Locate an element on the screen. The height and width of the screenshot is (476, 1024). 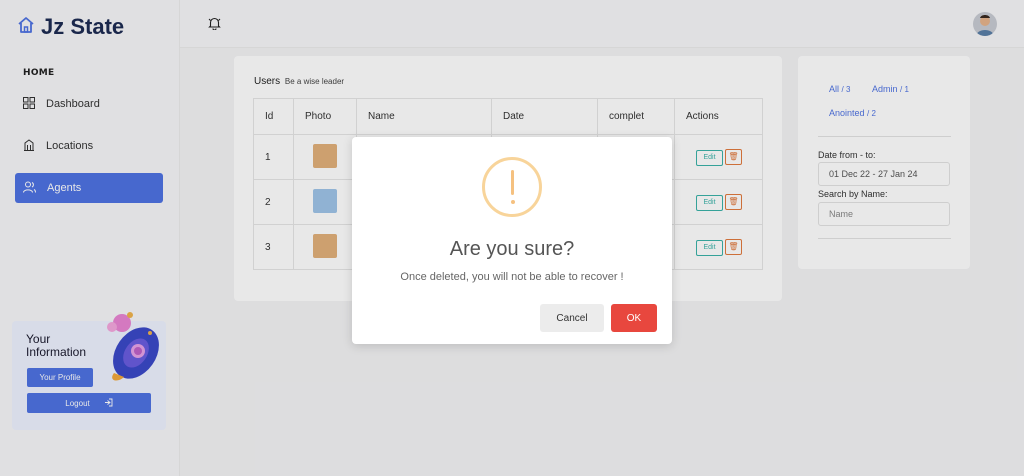
ok-button: OK is located at coordinates (634, 318).